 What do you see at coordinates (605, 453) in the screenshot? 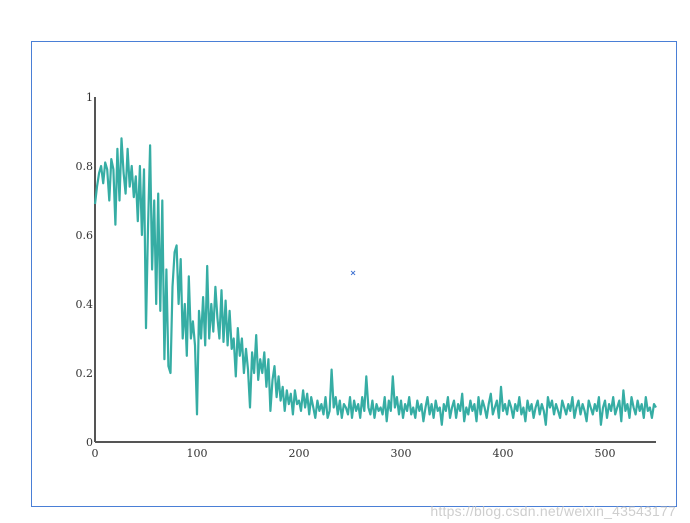
I see `x-tick-label: 500` at bounding box center [605, 453].